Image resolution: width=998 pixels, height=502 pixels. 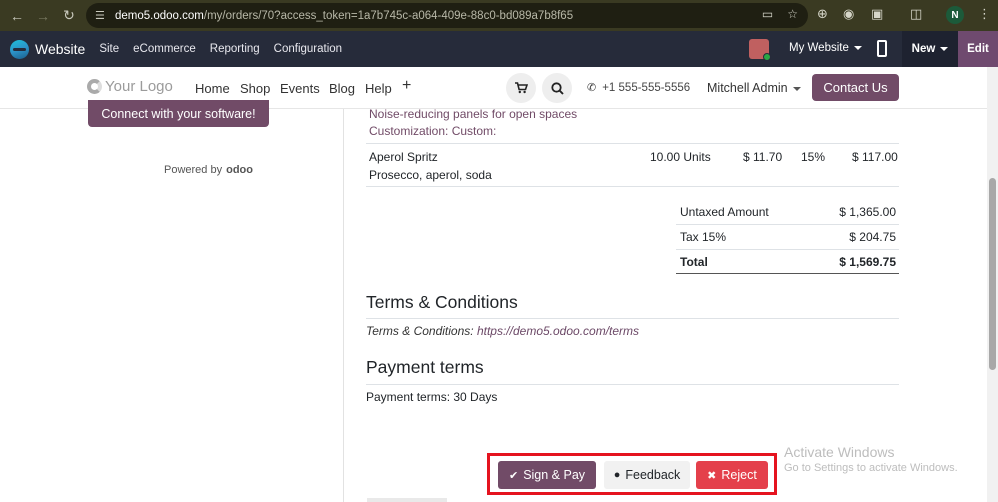 I want to click on site-logo: Your Logo, so click(x=130, y=86).